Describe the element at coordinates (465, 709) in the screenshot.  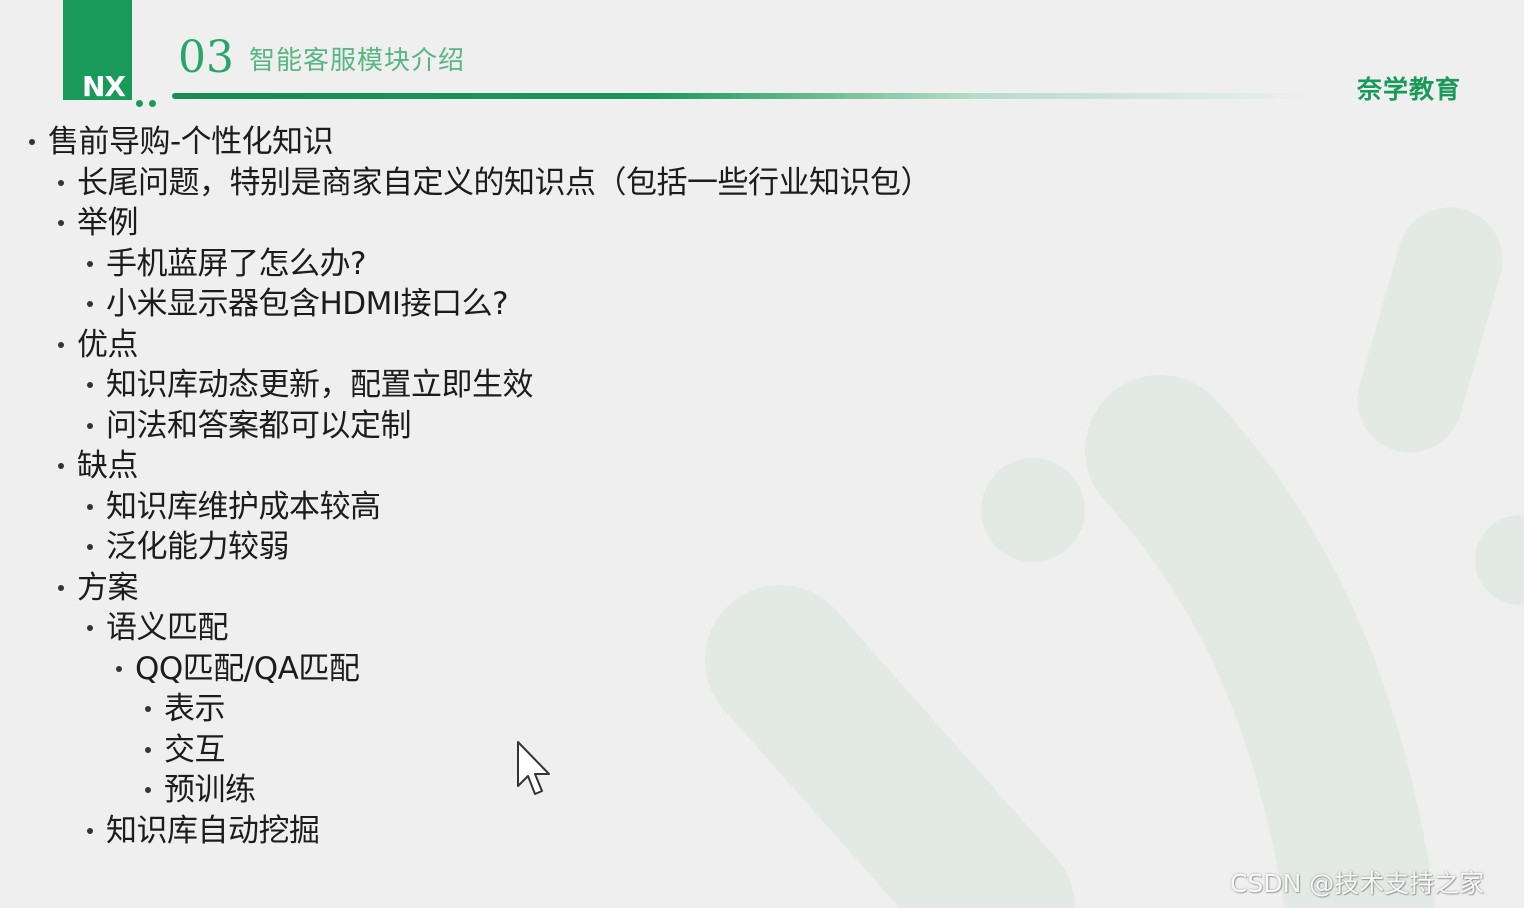
I see `bullet-item: 表示` at that location.